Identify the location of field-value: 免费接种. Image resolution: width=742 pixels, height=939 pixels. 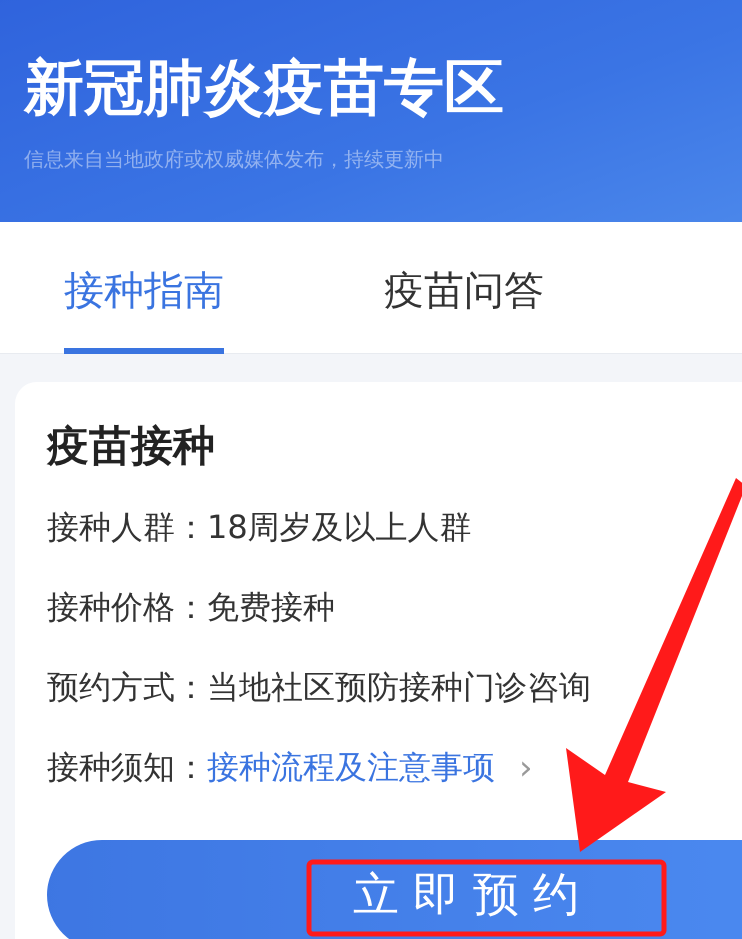
(271, 607).